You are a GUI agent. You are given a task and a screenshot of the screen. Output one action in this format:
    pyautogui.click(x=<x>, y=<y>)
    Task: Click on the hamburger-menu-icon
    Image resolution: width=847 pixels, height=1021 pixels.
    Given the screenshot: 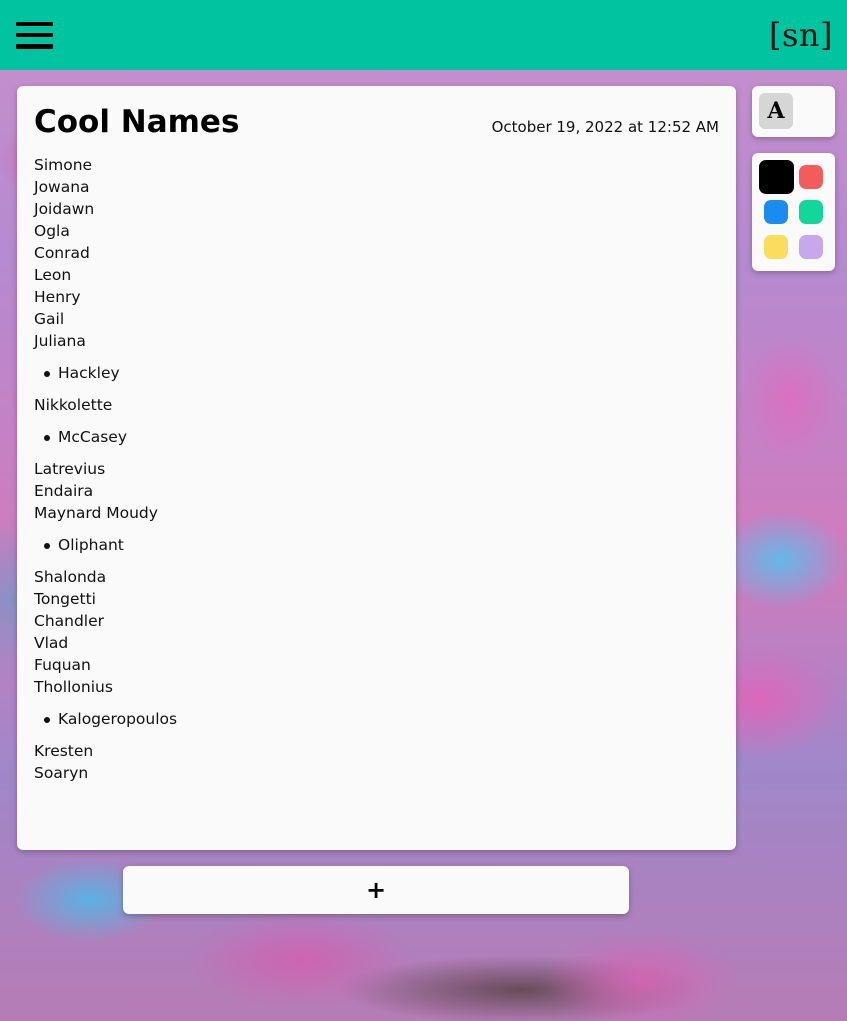 What is the action you would take?
    pyautogui.click(x=34, y=35)
    